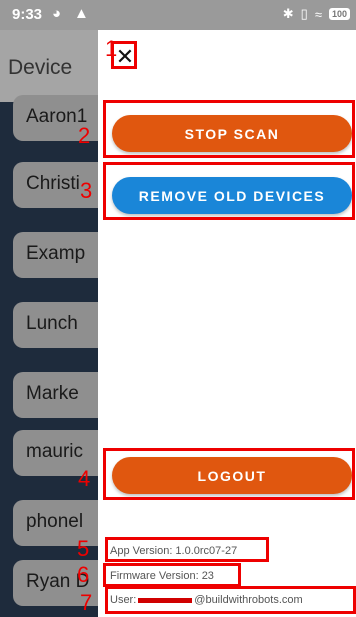 Image resolution: width=356 pixels, height=617 pixels. What do you see at coordinates (53, 183) in the screenshot?
I see `list-item-label: Christi` at bounding box center [53, 183].